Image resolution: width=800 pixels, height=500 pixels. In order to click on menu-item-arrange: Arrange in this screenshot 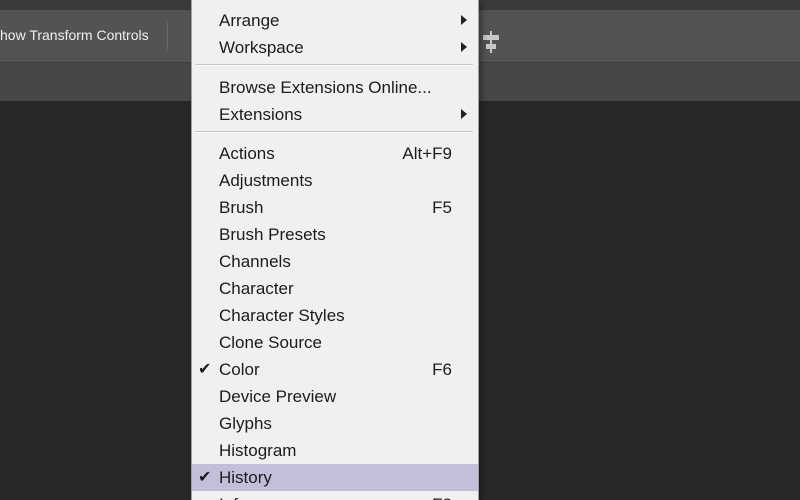, I will do `click(335, 20)`.